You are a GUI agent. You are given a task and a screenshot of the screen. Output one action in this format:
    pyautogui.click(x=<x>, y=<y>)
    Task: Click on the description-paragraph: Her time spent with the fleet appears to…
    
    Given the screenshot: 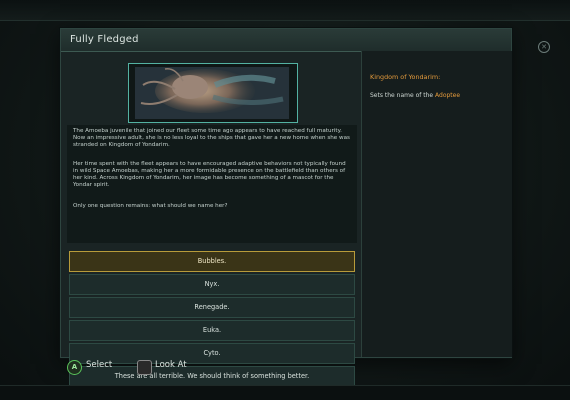 What is the action you would take?
    pyautogui.click(x=209, y=174)
    